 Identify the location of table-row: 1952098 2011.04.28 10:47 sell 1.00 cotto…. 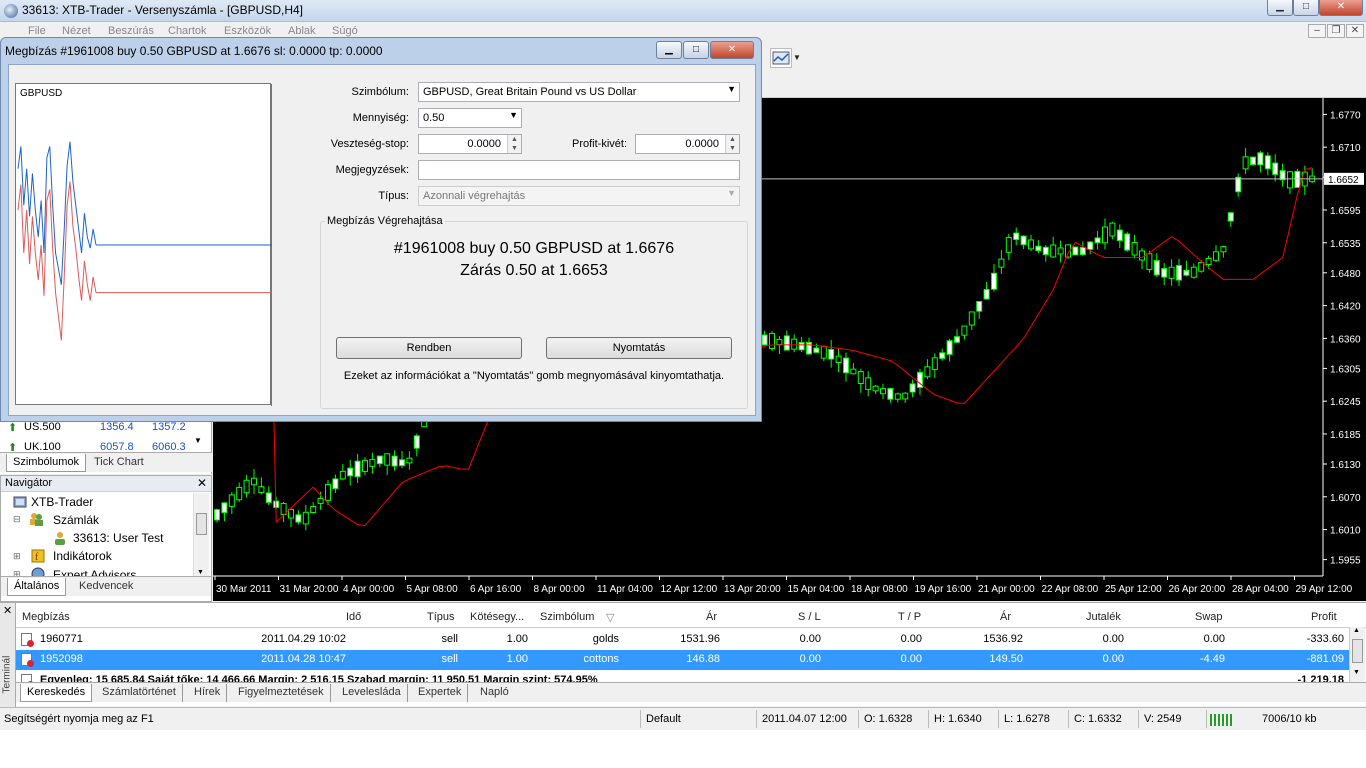
(683, 660).